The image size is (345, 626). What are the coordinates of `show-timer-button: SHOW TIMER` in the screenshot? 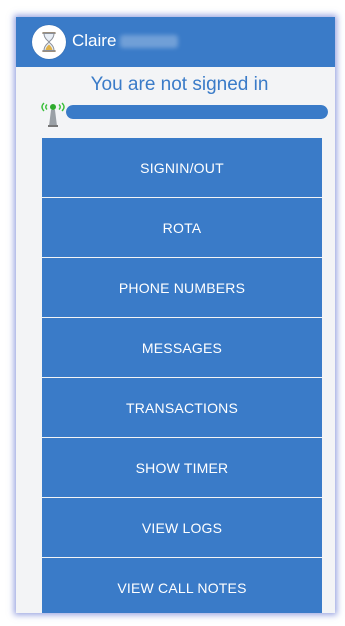 It's located at (182, 467).